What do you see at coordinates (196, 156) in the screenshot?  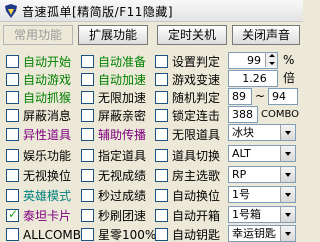 I see `option-label: 道具切换` at bounding box center [196, 156].